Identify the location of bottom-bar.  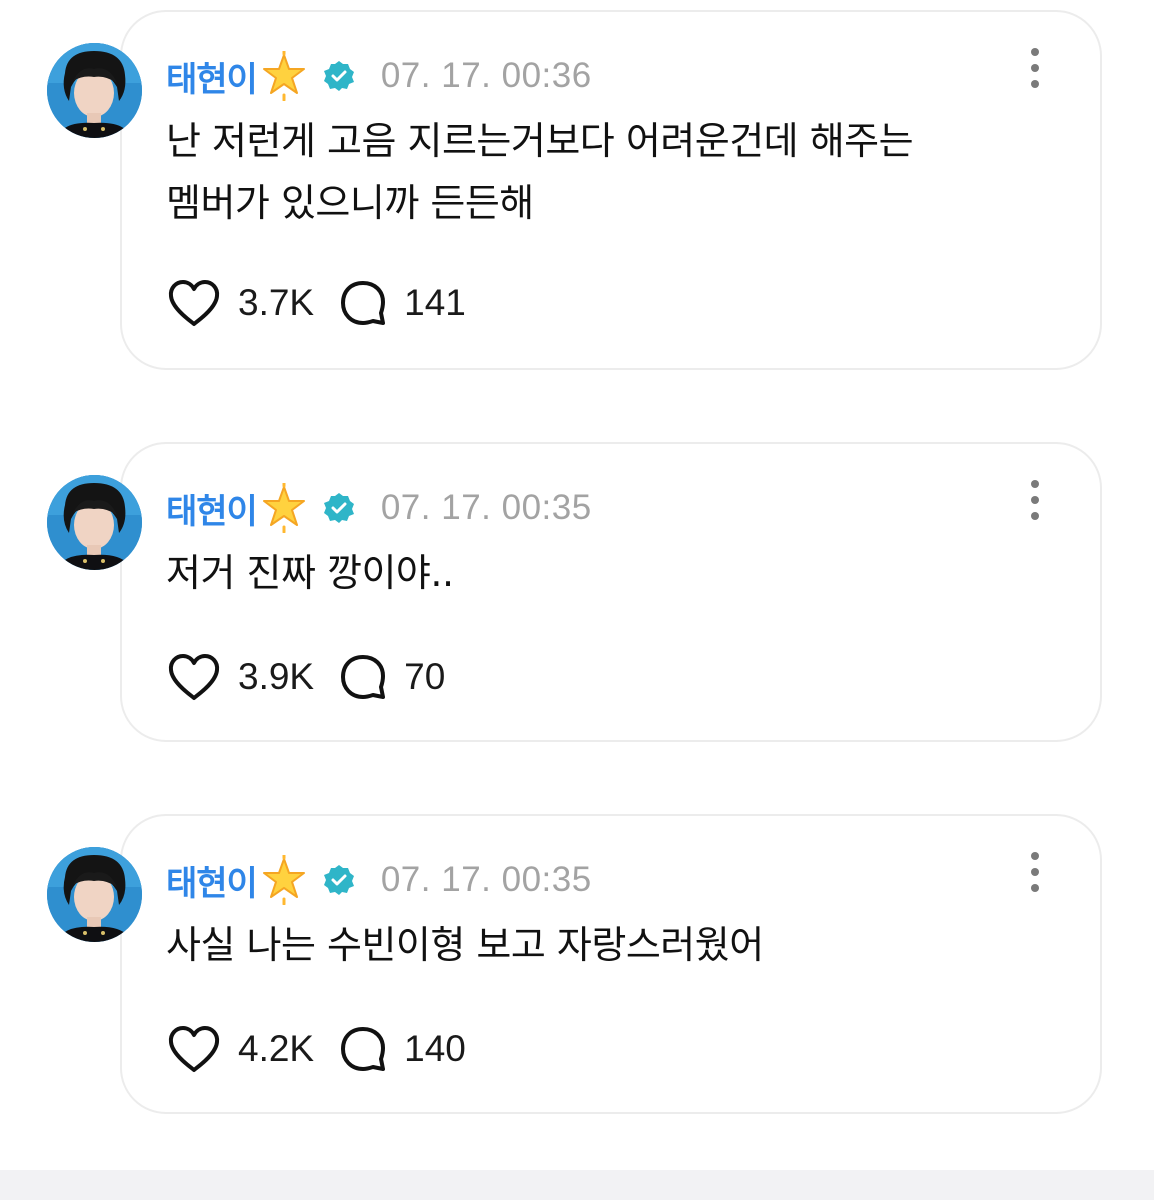
(577, 1185).